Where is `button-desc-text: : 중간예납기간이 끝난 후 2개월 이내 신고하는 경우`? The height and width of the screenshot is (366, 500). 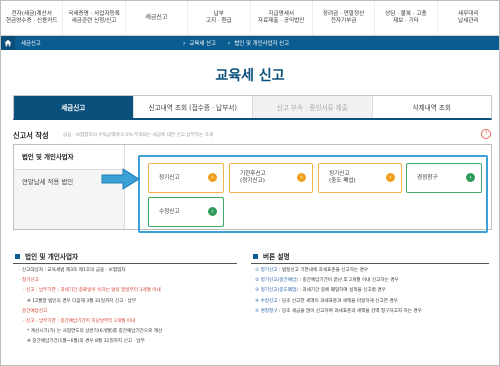
button-desc-text: : 중간예납기간이 끝난 후 2개월 이내 신고하는 경우 is located at coordinates (348, 281).